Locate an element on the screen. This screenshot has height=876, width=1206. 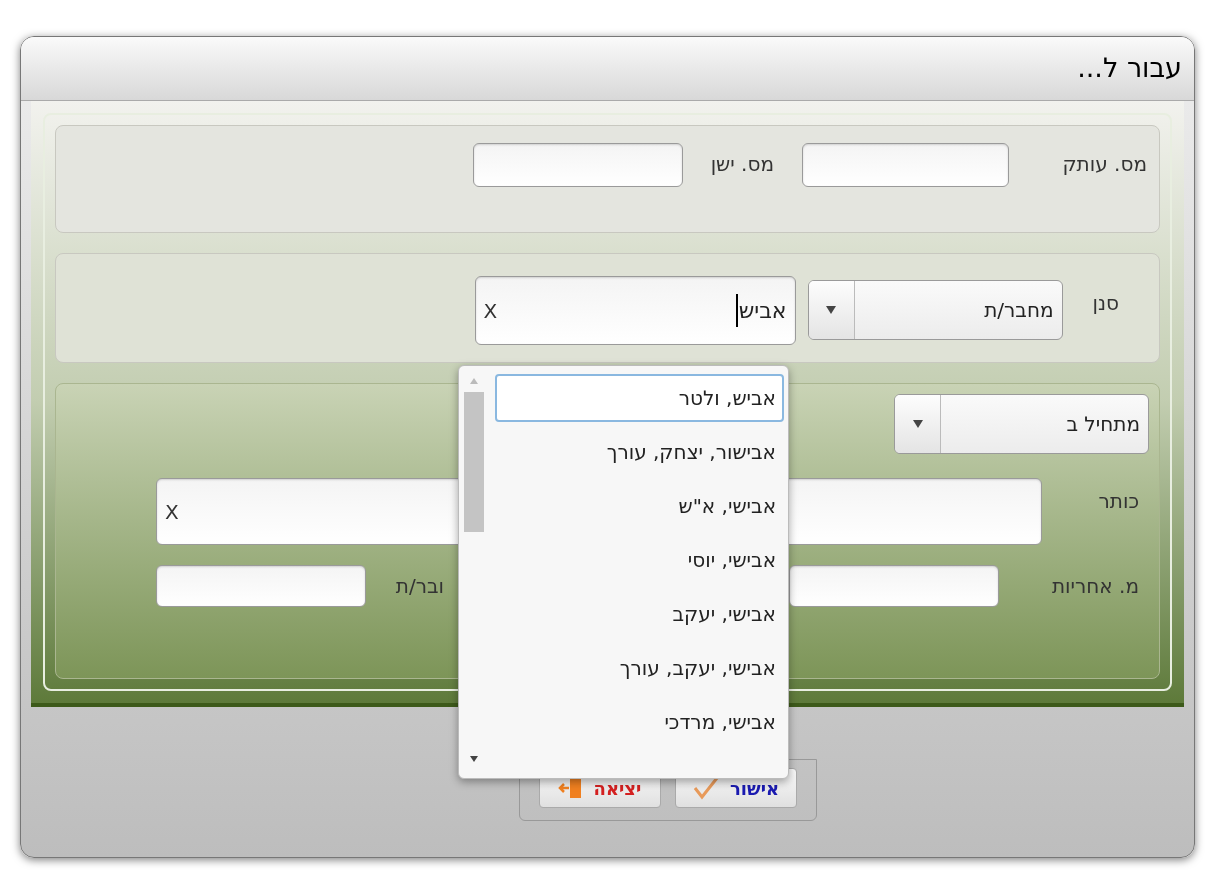
field-label: סנן is located at coordinates (1105, 303).